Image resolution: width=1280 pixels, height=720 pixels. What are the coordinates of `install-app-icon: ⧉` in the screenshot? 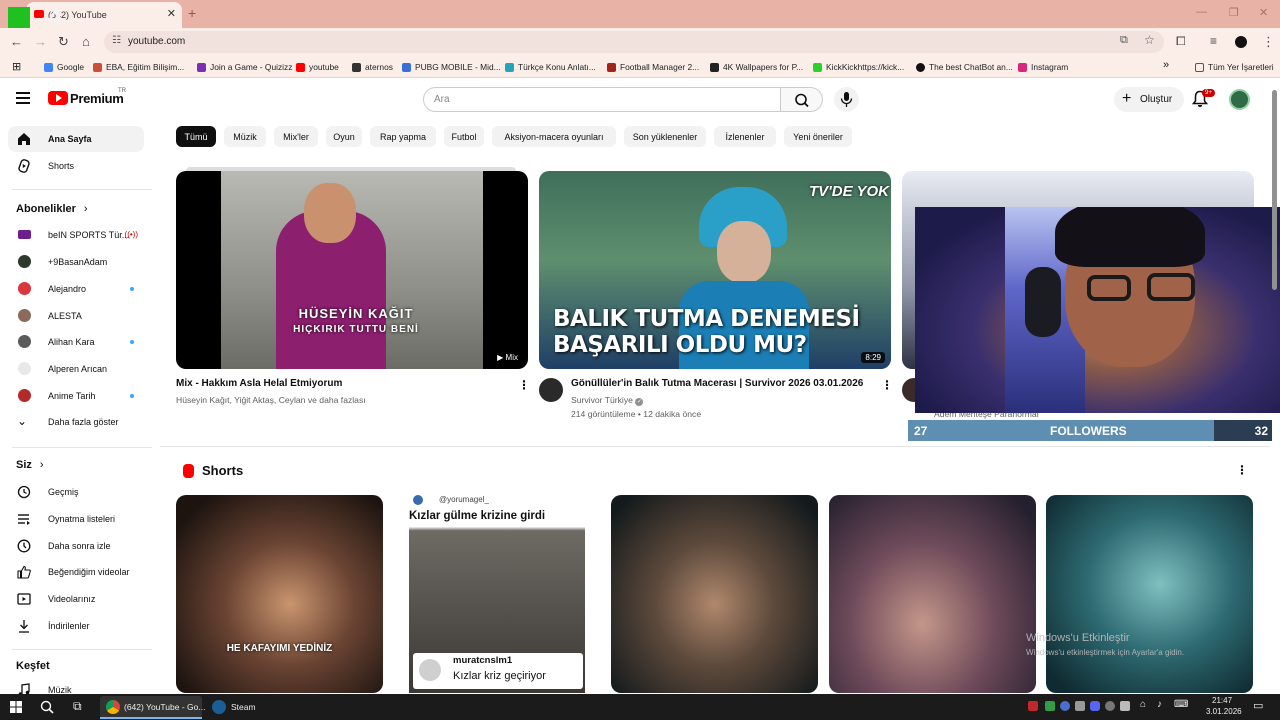 It's located at (1124, 40).